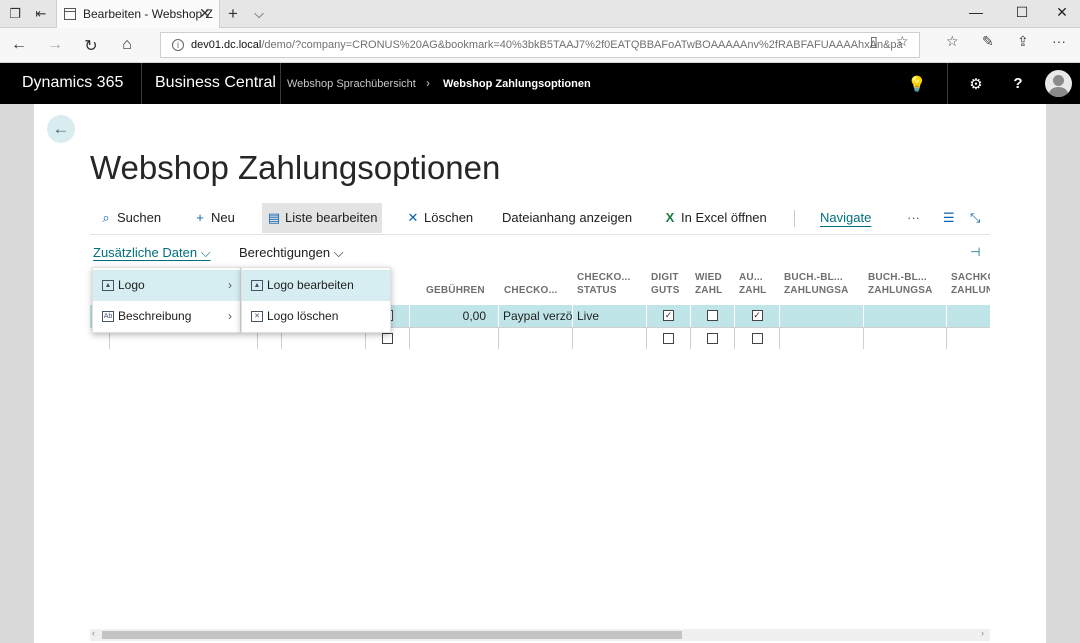  I want to click on delete-button: ✕ Löschen, so click(439, 218).